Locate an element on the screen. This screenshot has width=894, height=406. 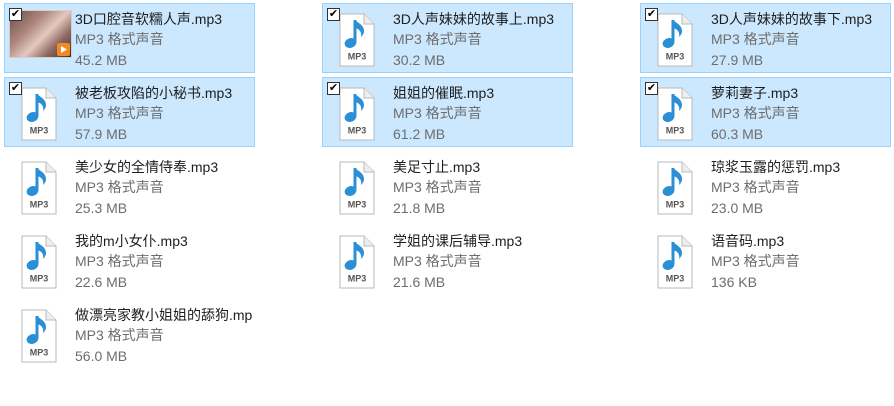
file-name: 学姐的课后辅导.mp3 is located at coordinates (481, 241).